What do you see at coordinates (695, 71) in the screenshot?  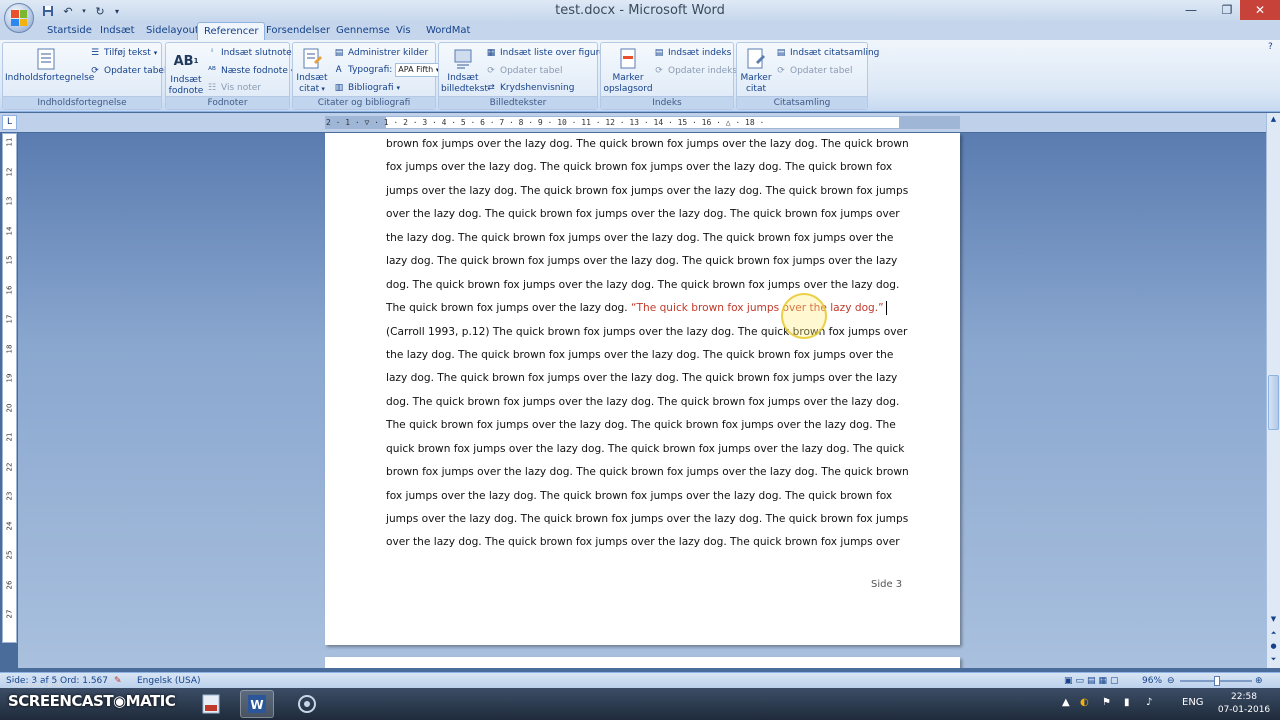 I see `update-index-button: ⟳ Opdater indeks` at bounding box center [695, 71].